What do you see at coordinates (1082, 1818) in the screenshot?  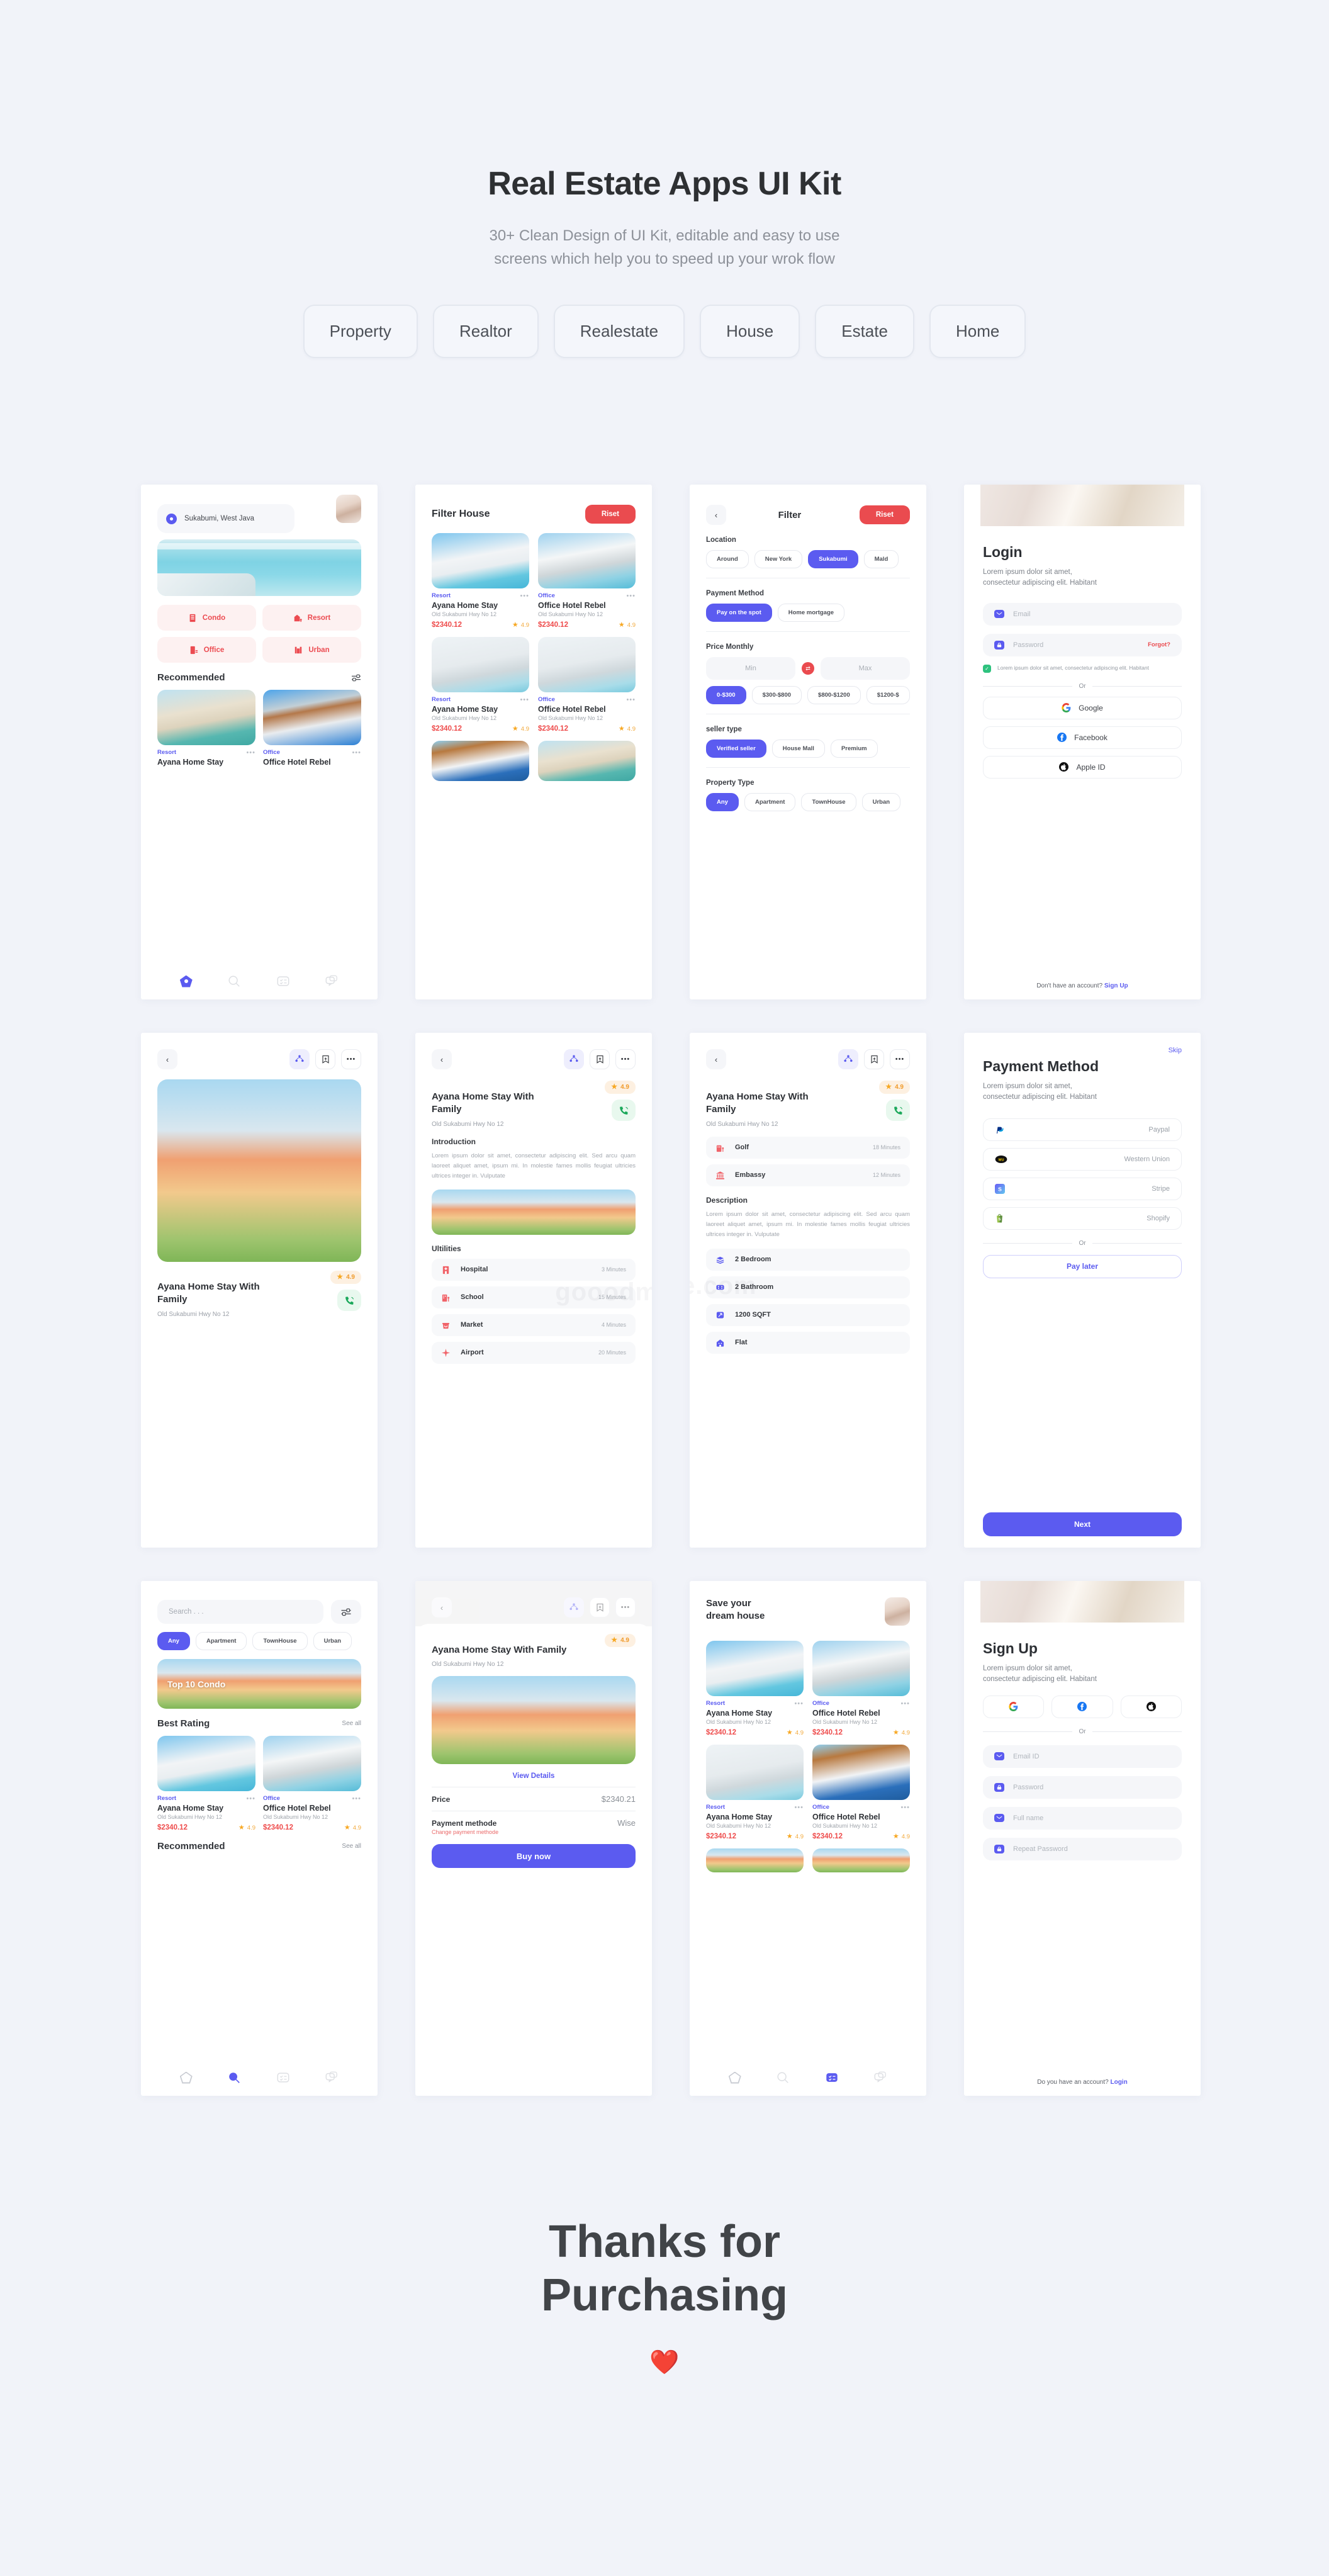 I see `full-name-field: Full name` at bounding box center [1082, 1818].